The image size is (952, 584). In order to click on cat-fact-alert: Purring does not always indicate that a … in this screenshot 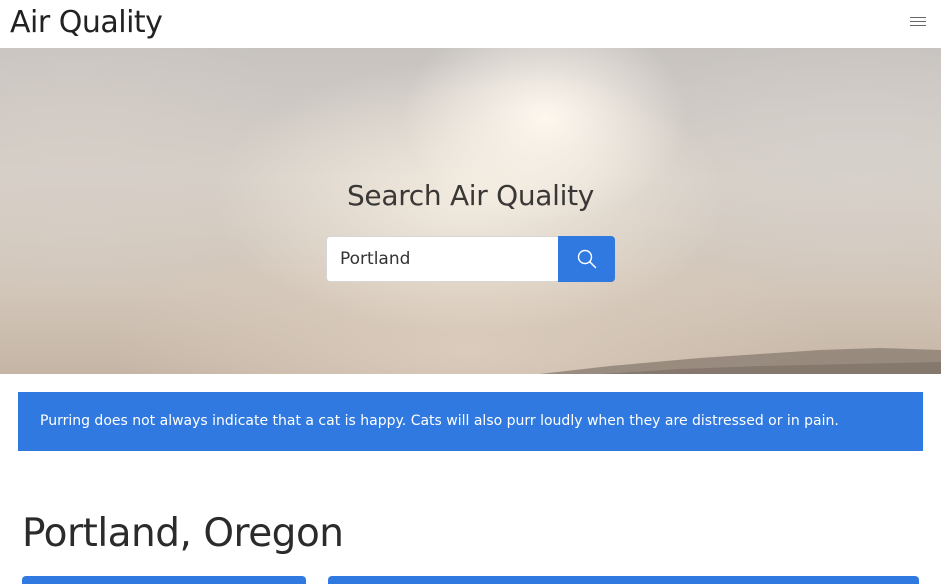, I will do `click(470, 421)`.